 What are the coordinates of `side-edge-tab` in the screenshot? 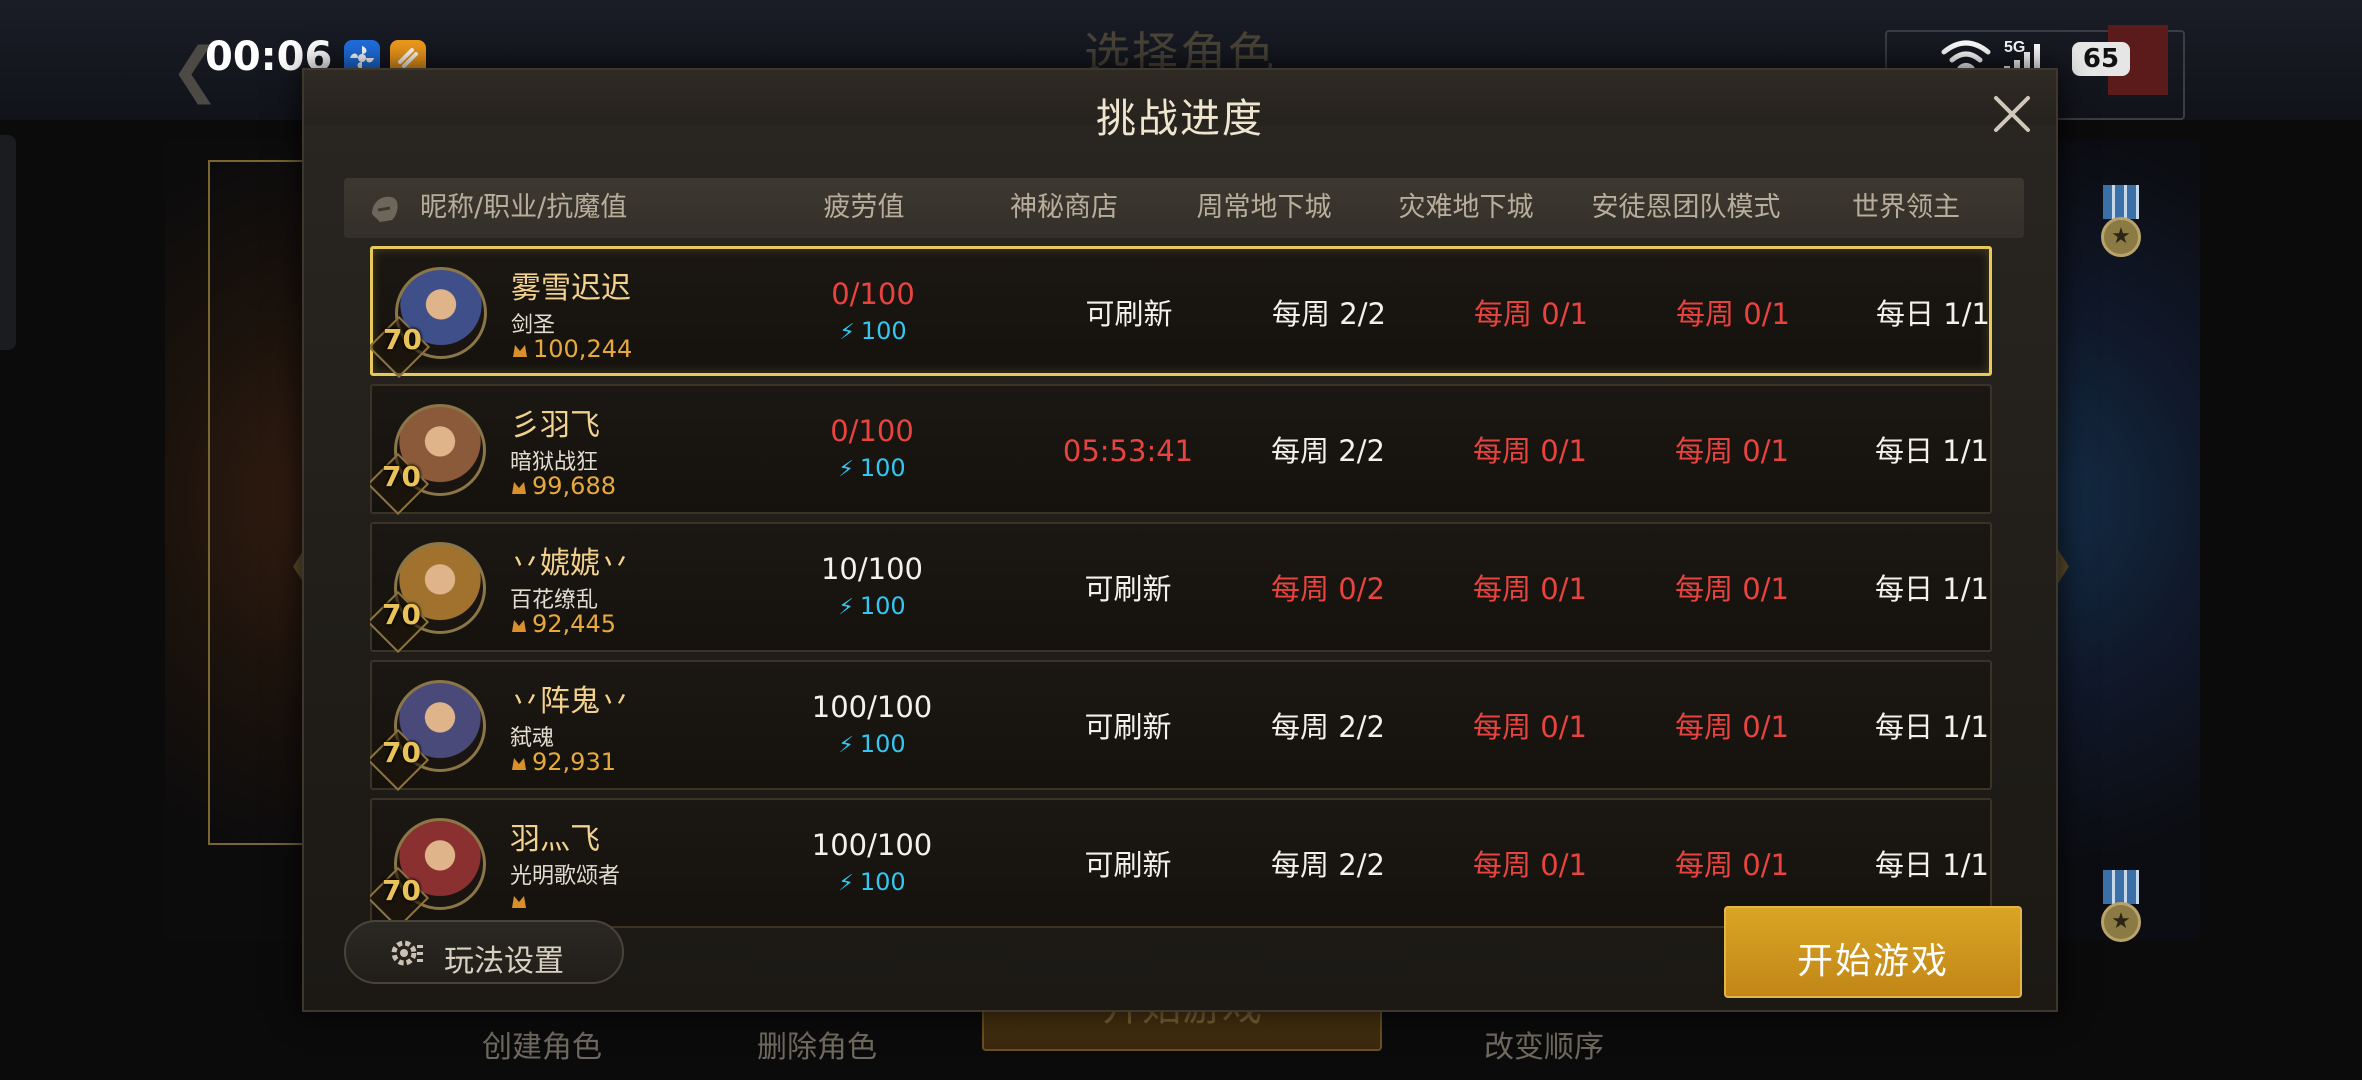 It's located at (8, 242).